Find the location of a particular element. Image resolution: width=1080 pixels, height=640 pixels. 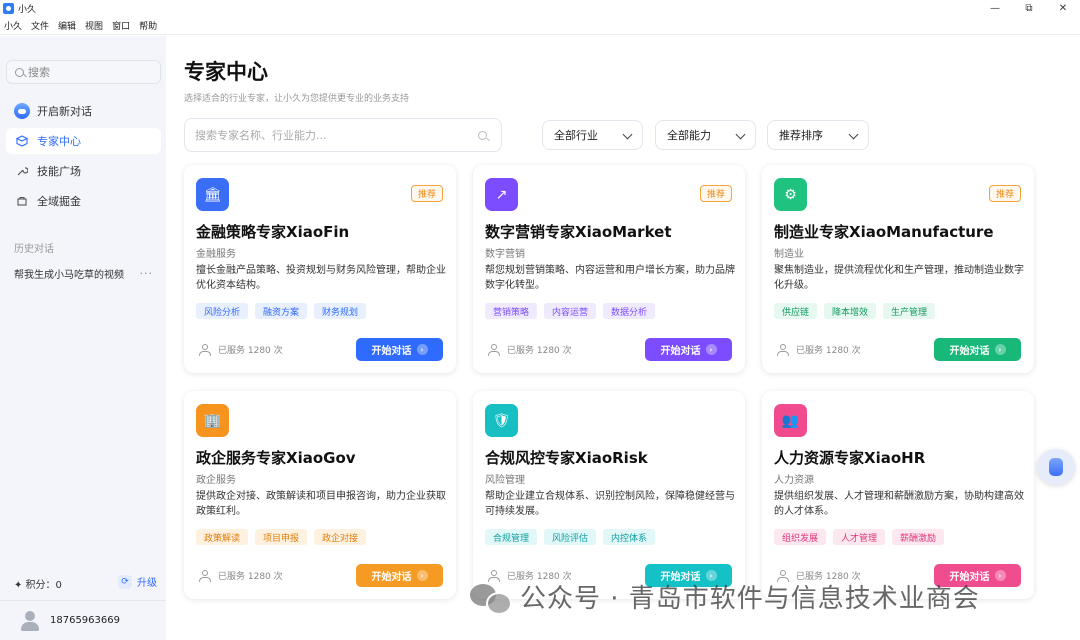

maximize-button: ⧉ is located at coordinates (1029, 8).